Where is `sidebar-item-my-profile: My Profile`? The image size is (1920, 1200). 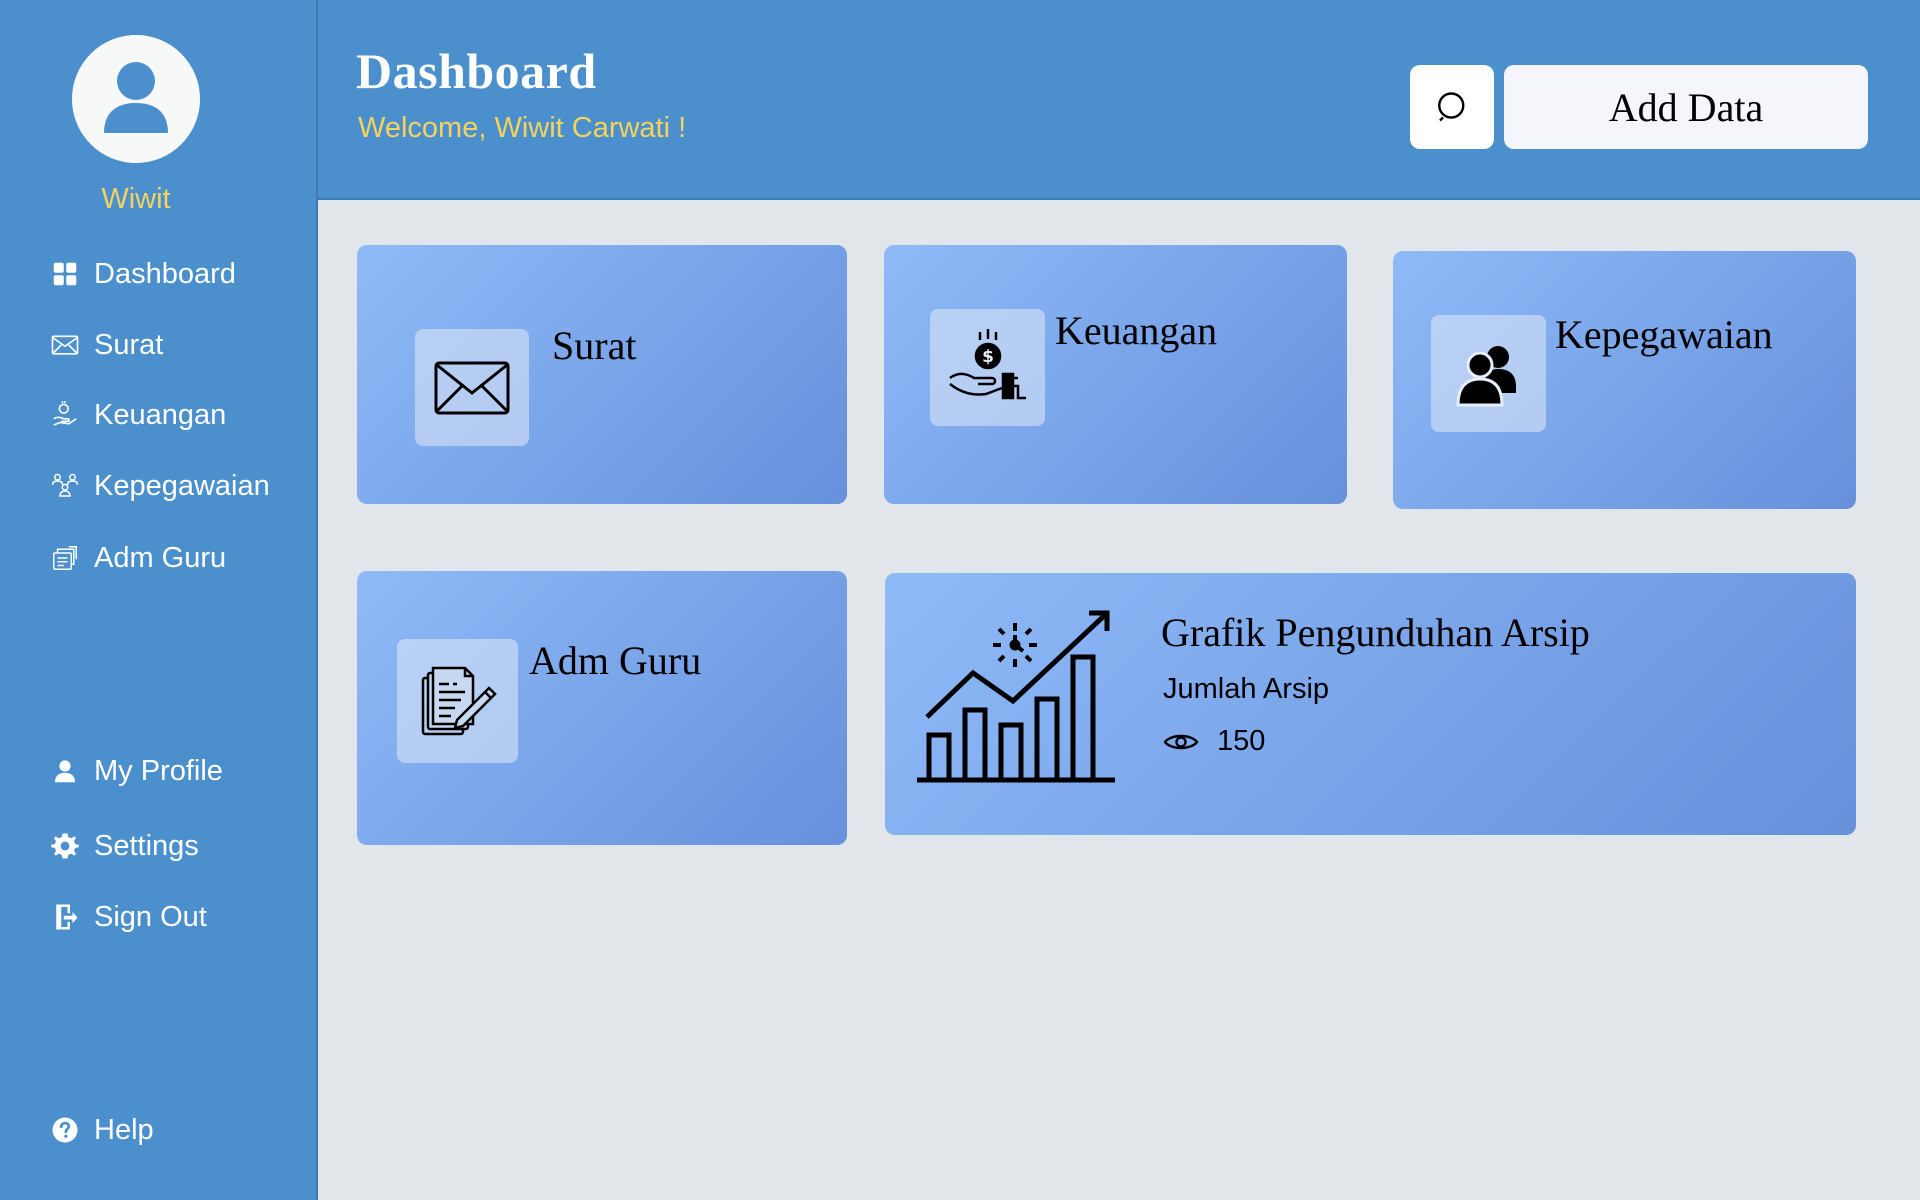
sidebar-item-my-profile: My Profile is located at coordinates (178, 771).